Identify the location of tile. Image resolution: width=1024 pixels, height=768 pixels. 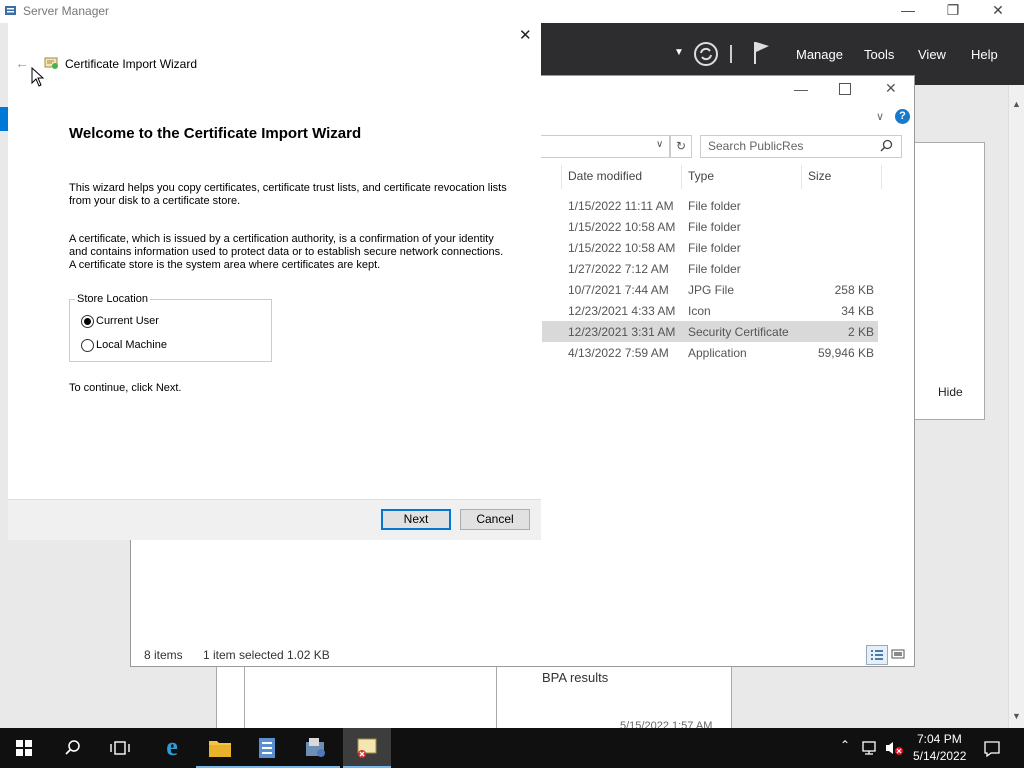
(380, 697).